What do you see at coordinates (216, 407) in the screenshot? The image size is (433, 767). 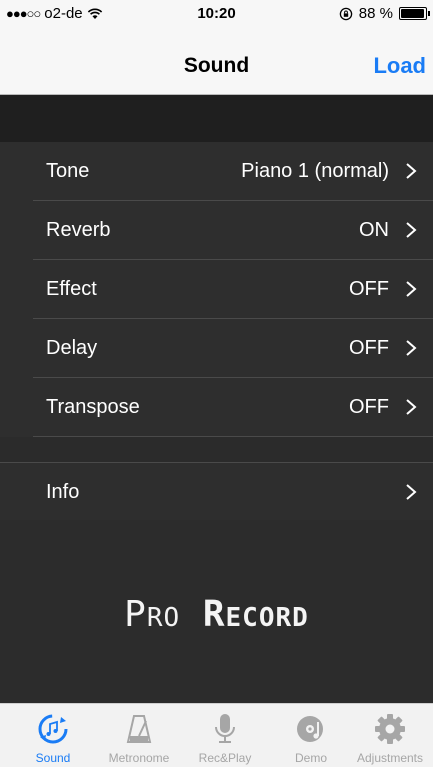 I see `row-transpose: Transpose OFF` at bounding box center [216, 407].